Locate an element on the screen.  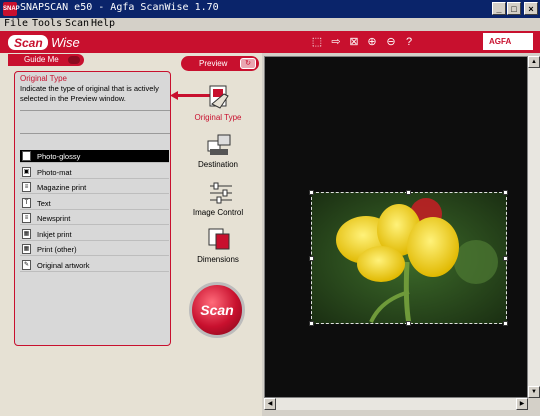
option-label: Photo-mat is located at coordinates (54, 172).